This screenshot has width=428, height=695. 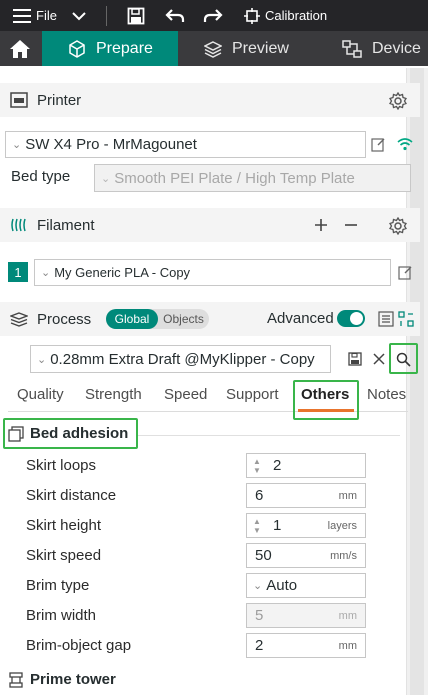 I want to click on edit-icon, so click(x=404, y=272).